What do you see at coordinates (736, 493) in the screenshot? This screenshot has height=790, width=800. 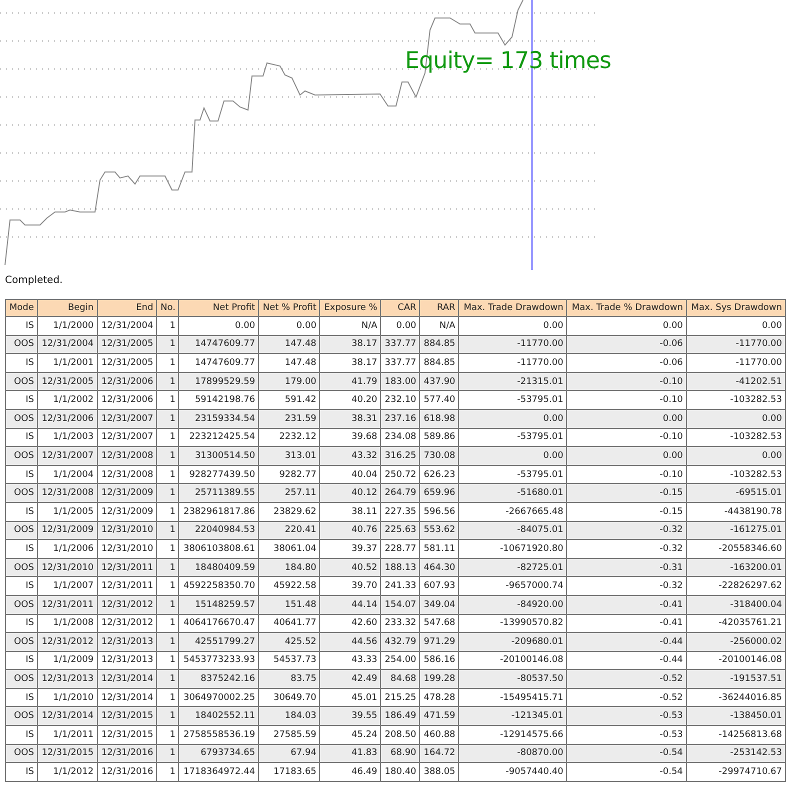 I see `table-cell: -69515.01` at bounding box center [736, 493].